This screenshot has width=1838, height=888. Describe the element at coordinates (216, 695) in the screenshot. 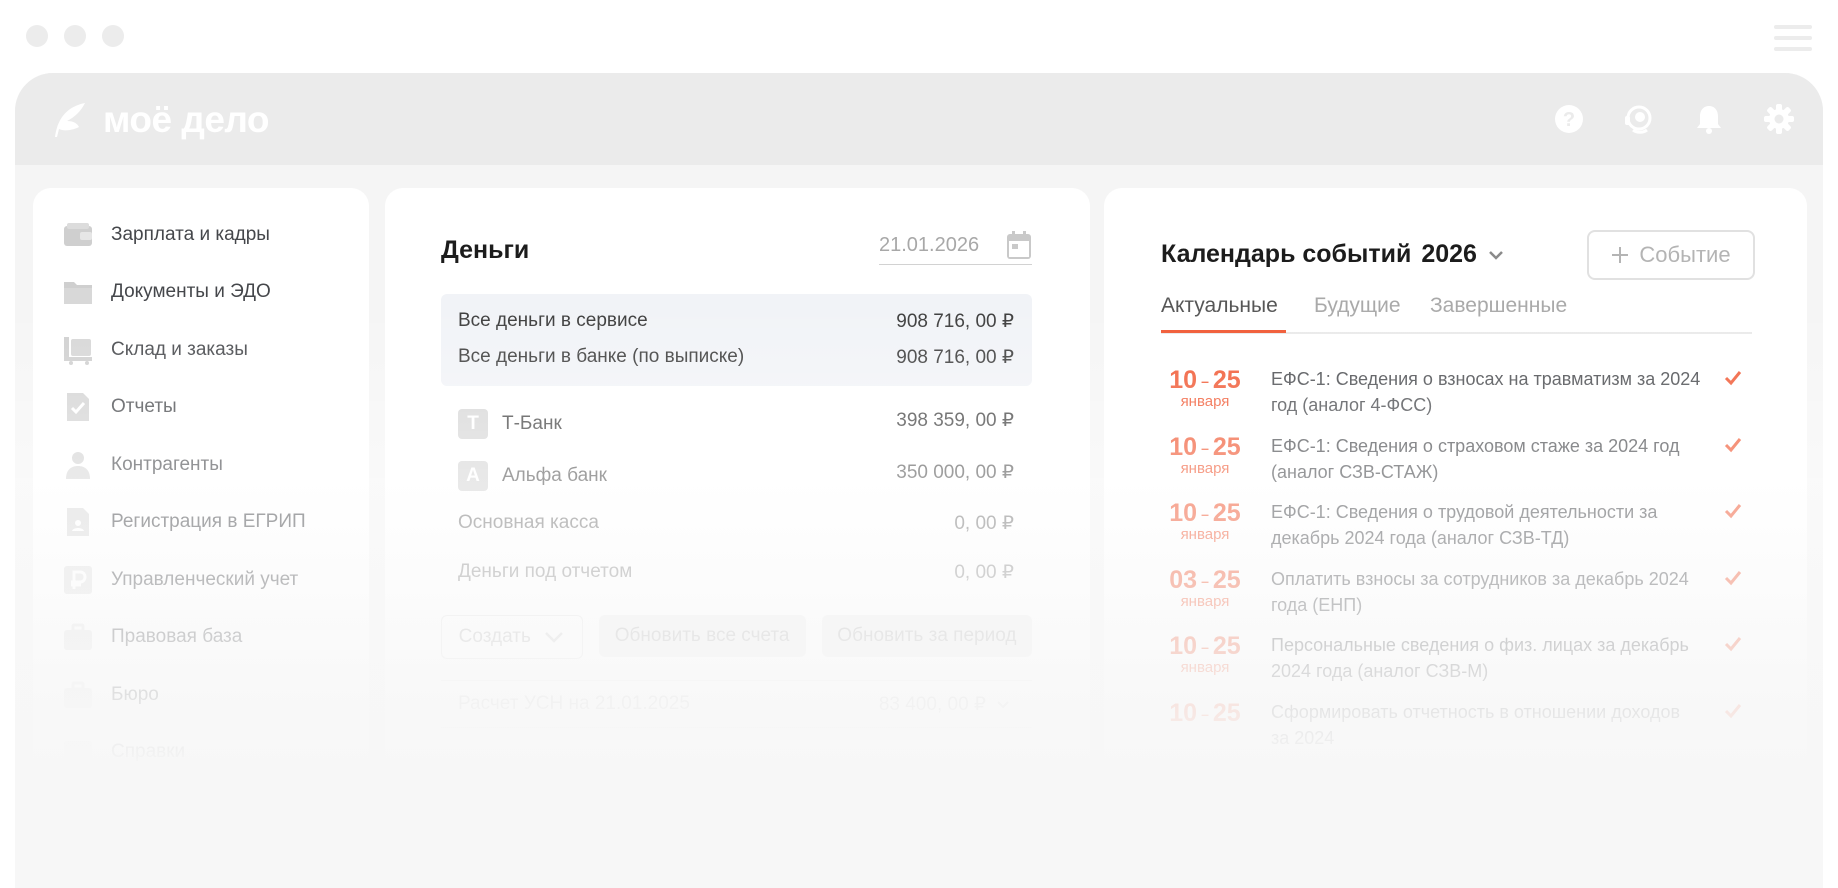

I see `sidebar-item-bureau: Бюро` at that location.